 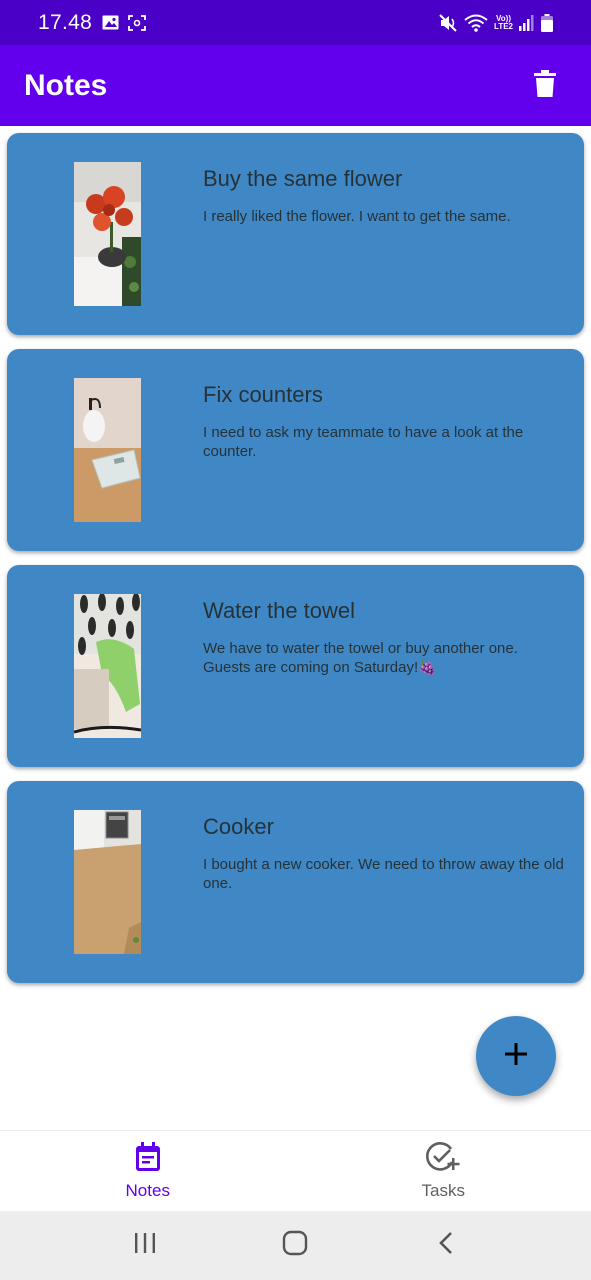 I want to click on page-title: Notes, so click(x=66, y=85).